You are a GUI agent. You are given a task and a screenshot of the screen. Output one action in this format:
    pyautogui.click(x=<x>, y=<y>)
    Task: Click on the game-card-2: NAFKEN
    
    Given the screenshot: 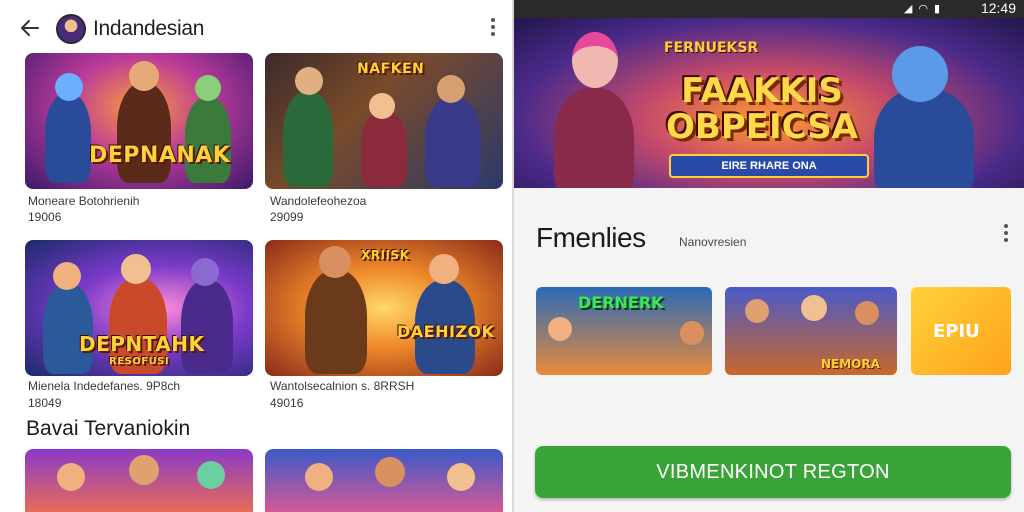 What is the action you would take?
    pyautogui.click(x=384, y=121)
    